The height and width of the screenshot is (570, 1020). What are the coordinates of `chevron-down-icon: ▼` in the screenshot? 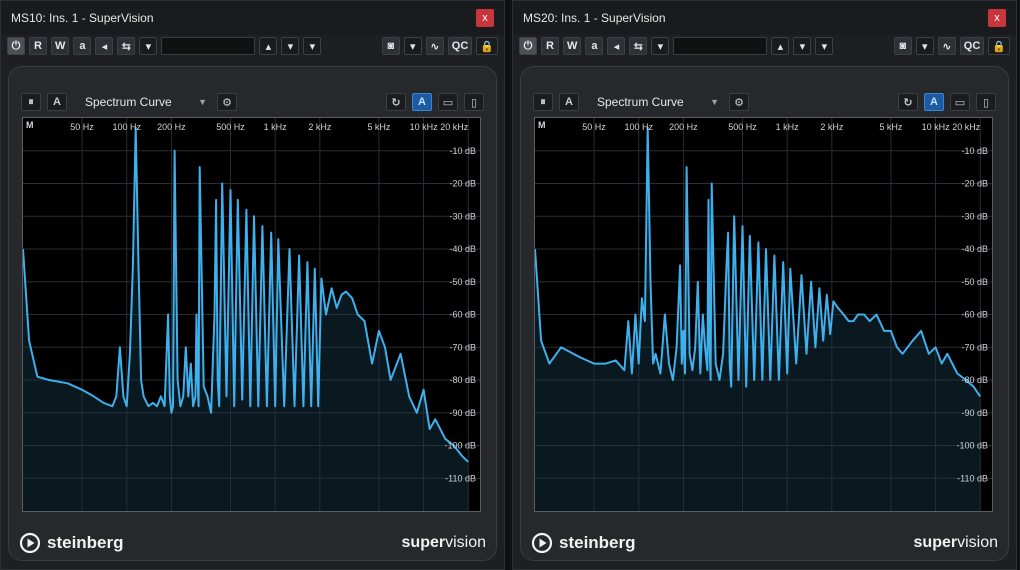 It's located at (202, 102).